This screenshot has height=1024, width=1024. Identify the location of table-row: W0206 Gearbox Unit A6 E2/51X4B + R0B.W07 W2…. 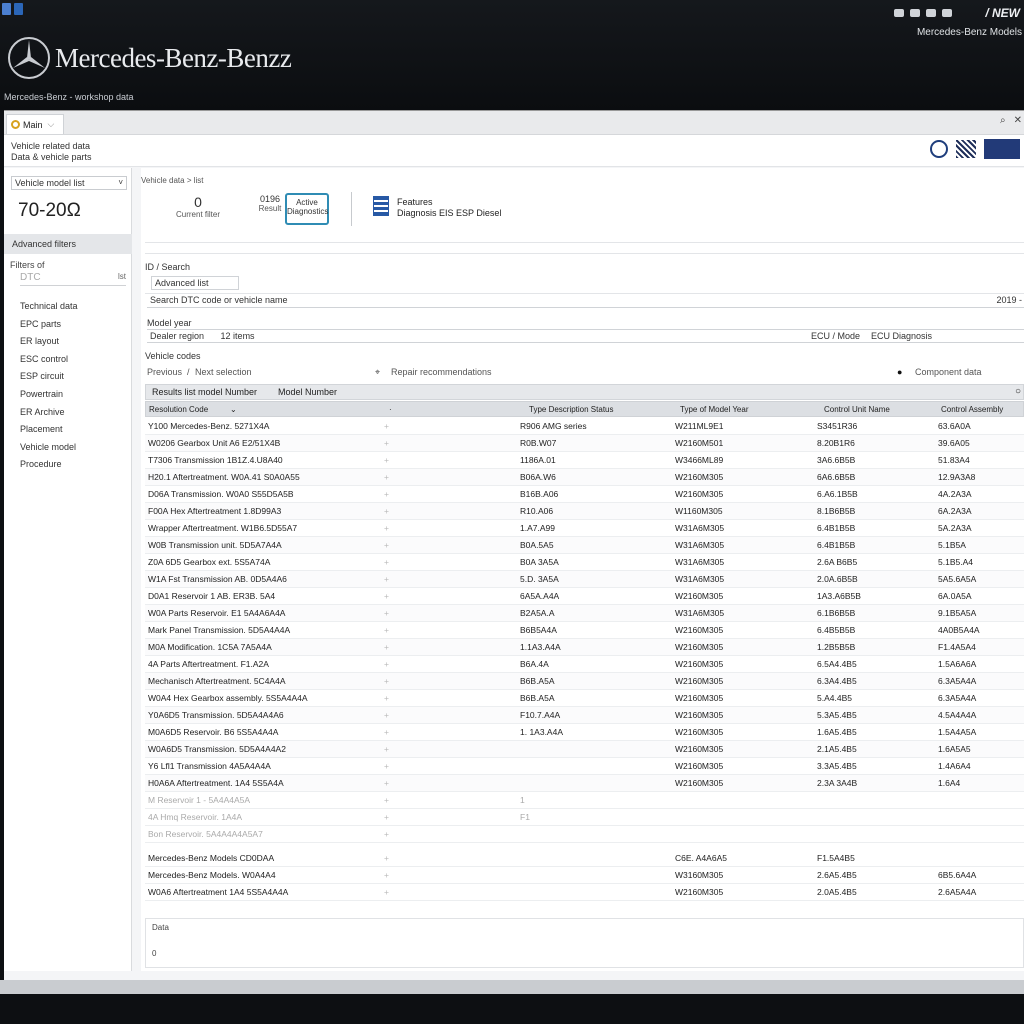
(584, 443).